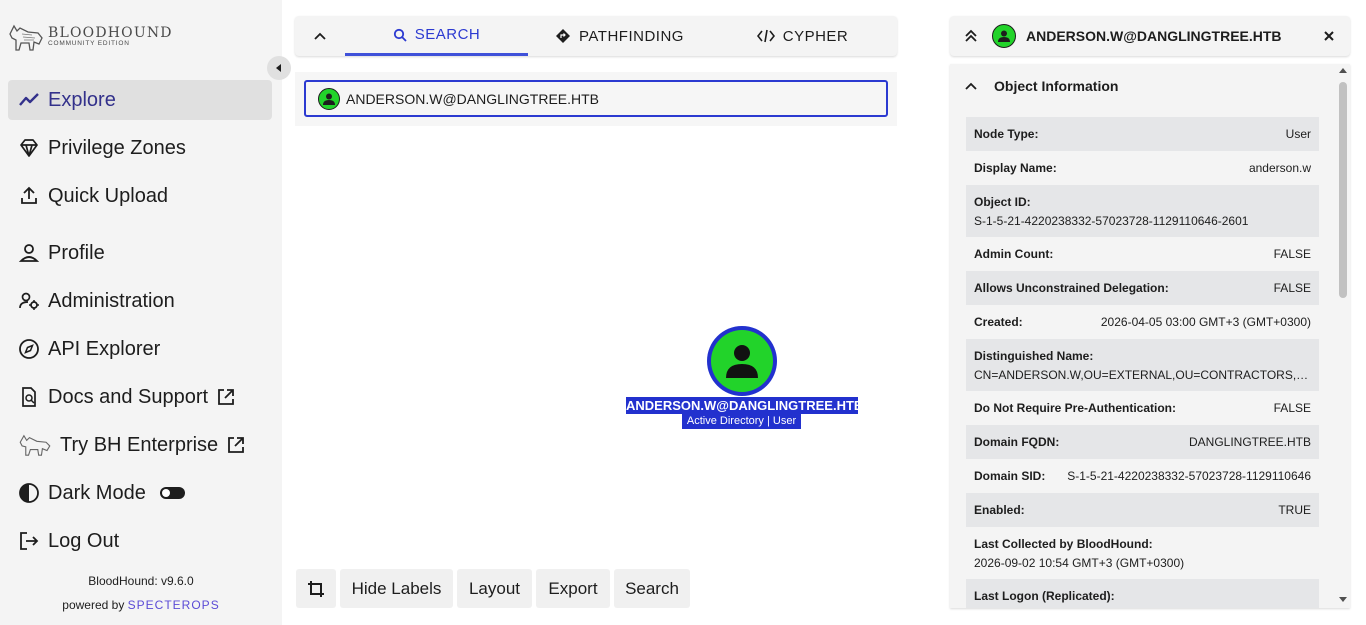  Describe the element at coordinates (573, 588) in the screenshot. I see `export-button: Export` at that location.